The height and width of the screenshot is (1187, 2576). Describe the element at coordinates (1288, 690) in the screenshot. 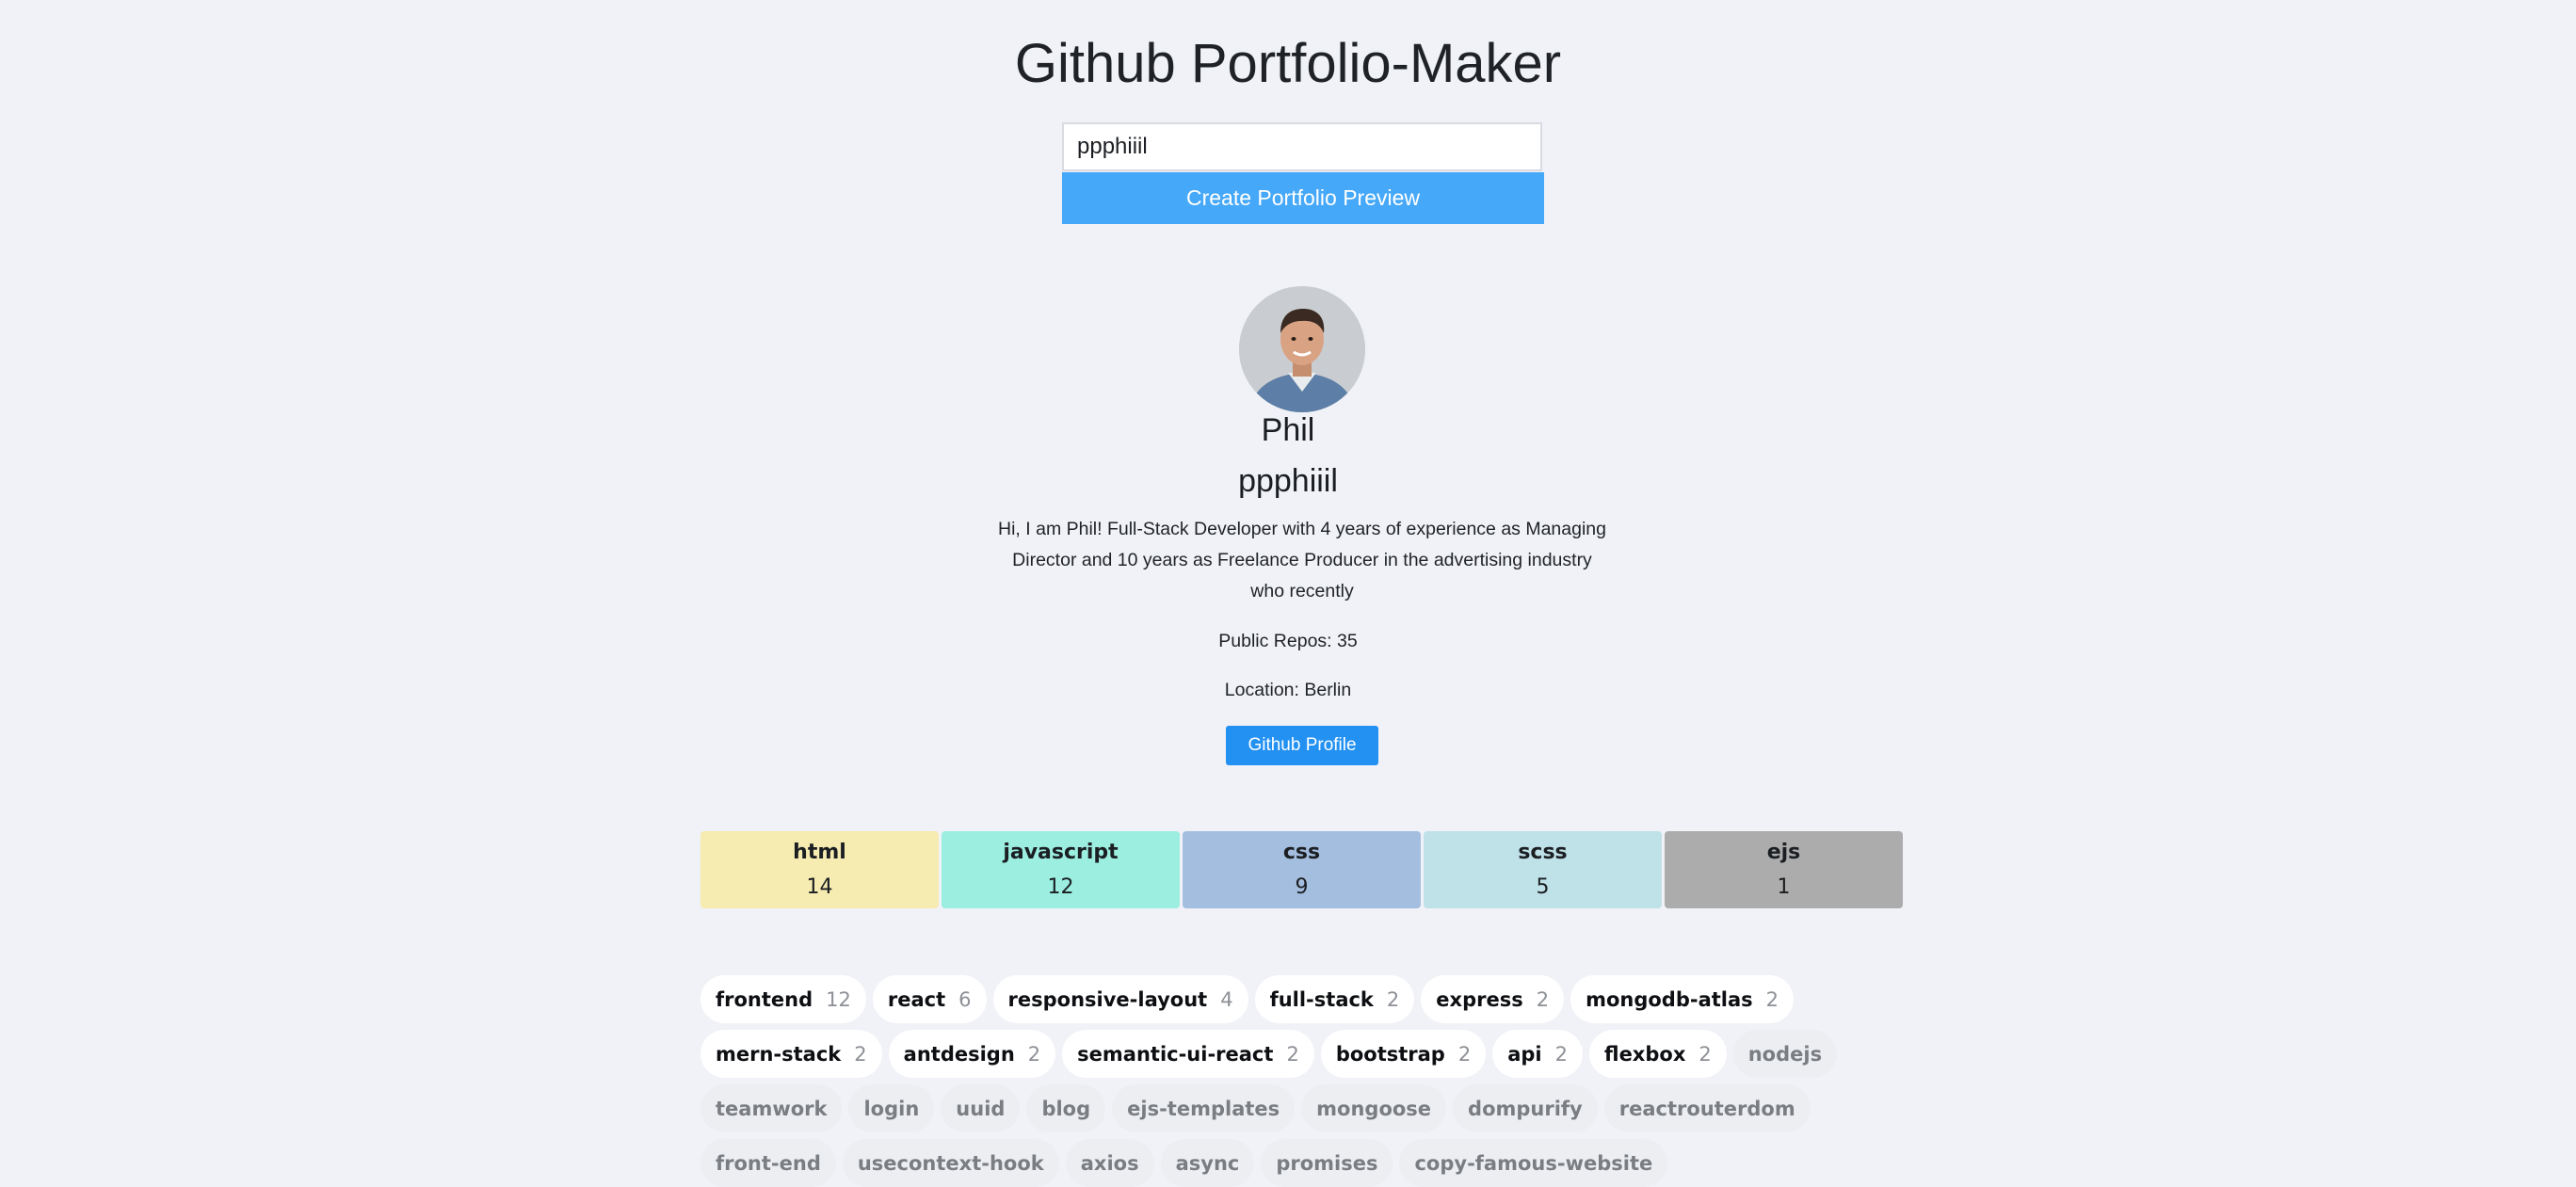

I see `location: Location: Berlin` at that location.